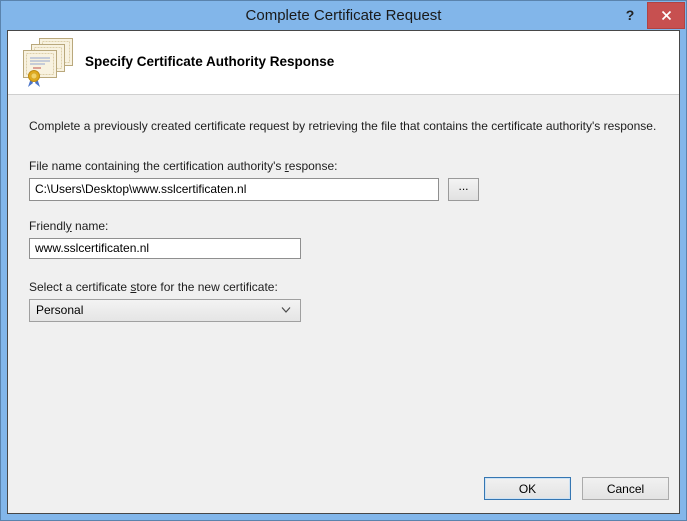 This screenshot has width=687, height=521. Describe the element at coordinates (165, 248) in the screenshot. I see `friendly-name-input` at that location.